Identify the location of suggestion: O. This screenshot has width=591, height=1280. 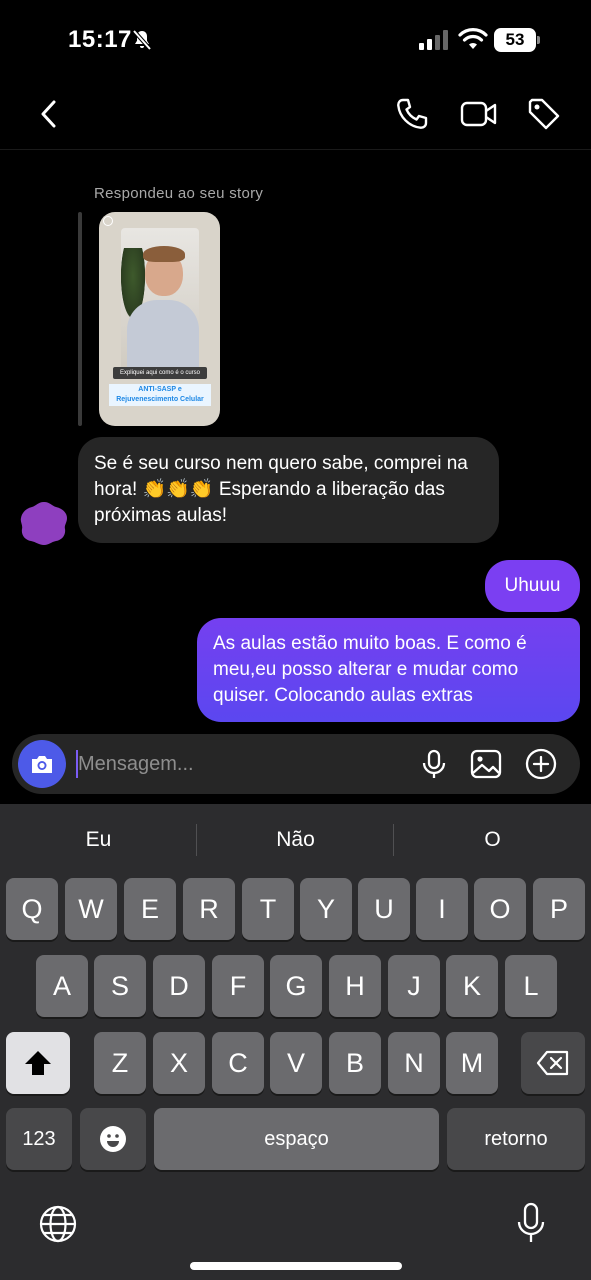
(492, 840).